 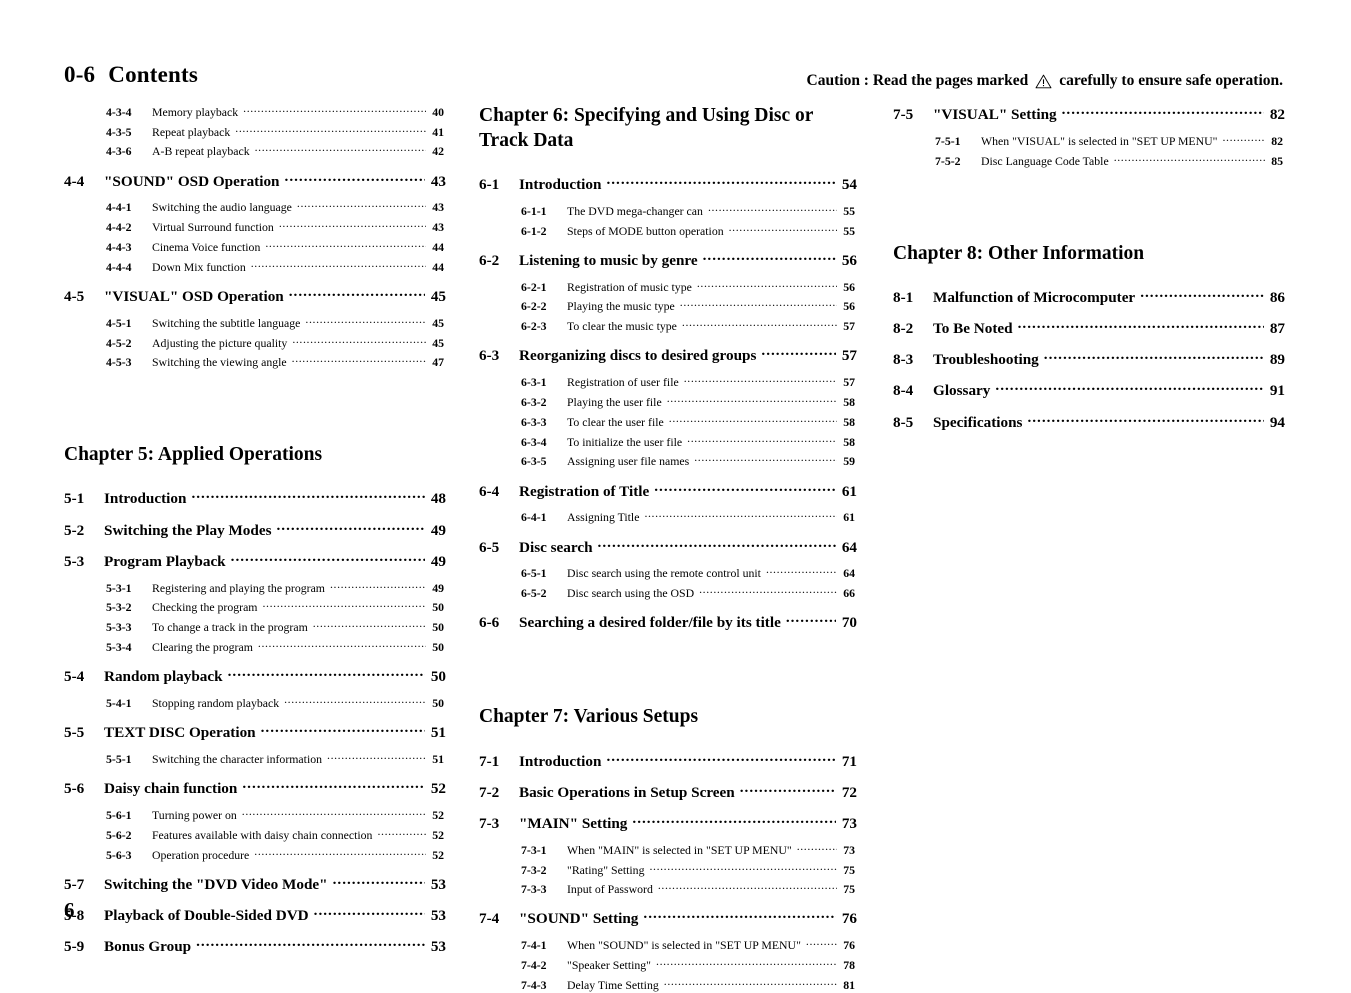 I want to click on toc-entry-page: 44, so click(x=438, y=246).